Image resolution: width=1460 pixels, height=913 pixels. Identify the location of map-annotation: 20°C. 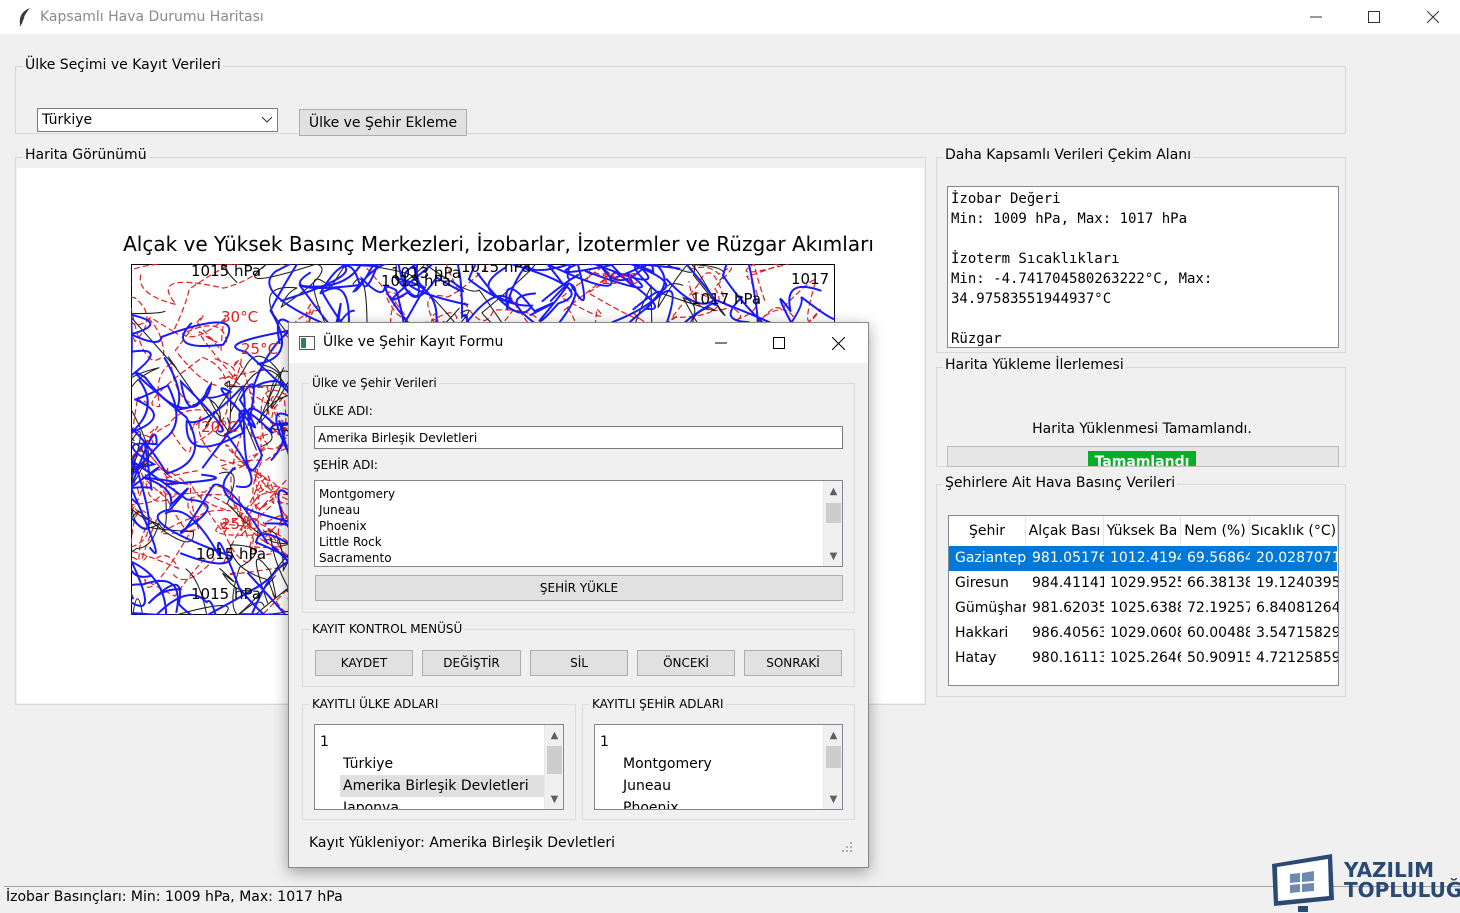
(219, 427).